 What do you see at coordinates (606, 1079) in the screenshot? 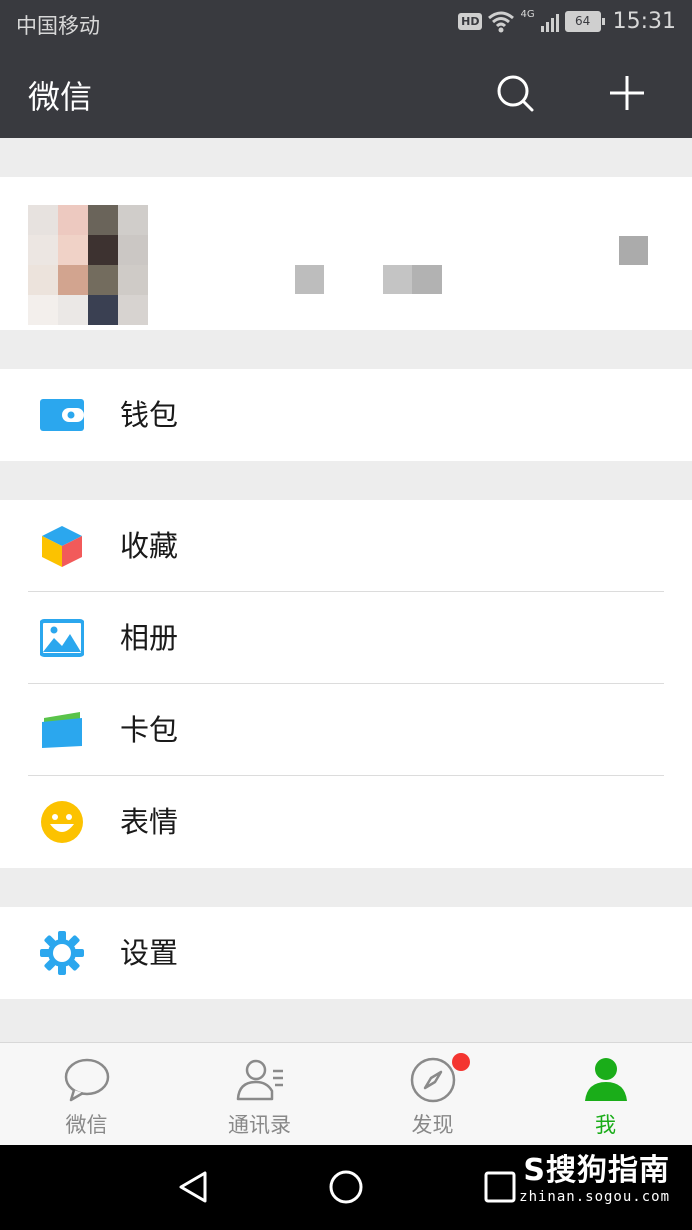
I see `me-person-icon` at bounding box center [606, 1079].